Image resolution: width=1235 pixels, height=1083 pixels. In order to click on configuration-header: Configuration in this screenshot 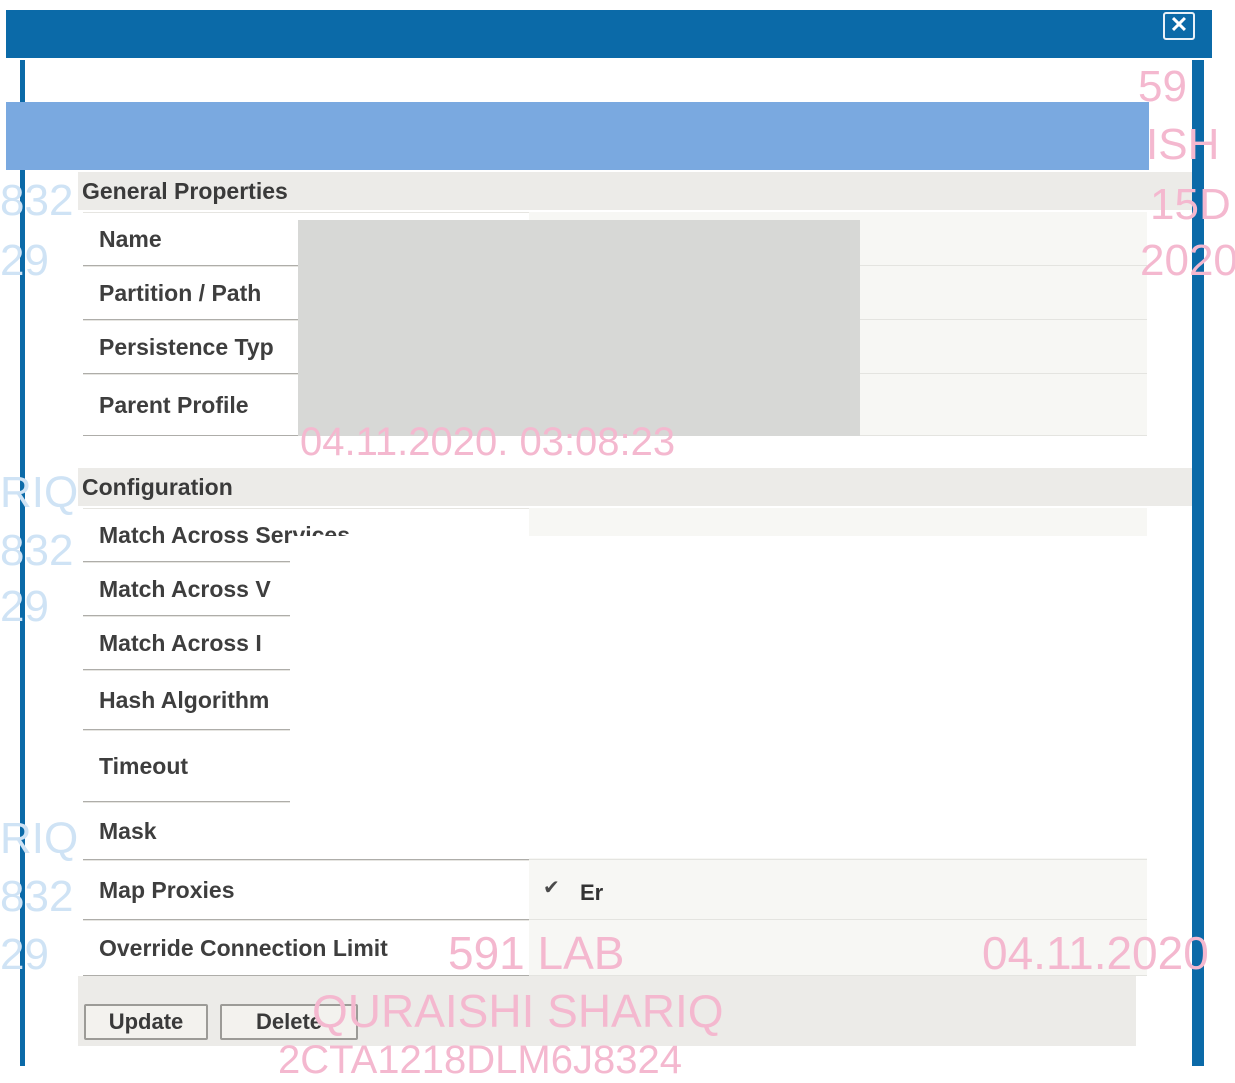, I will do `click(635, 487)`.